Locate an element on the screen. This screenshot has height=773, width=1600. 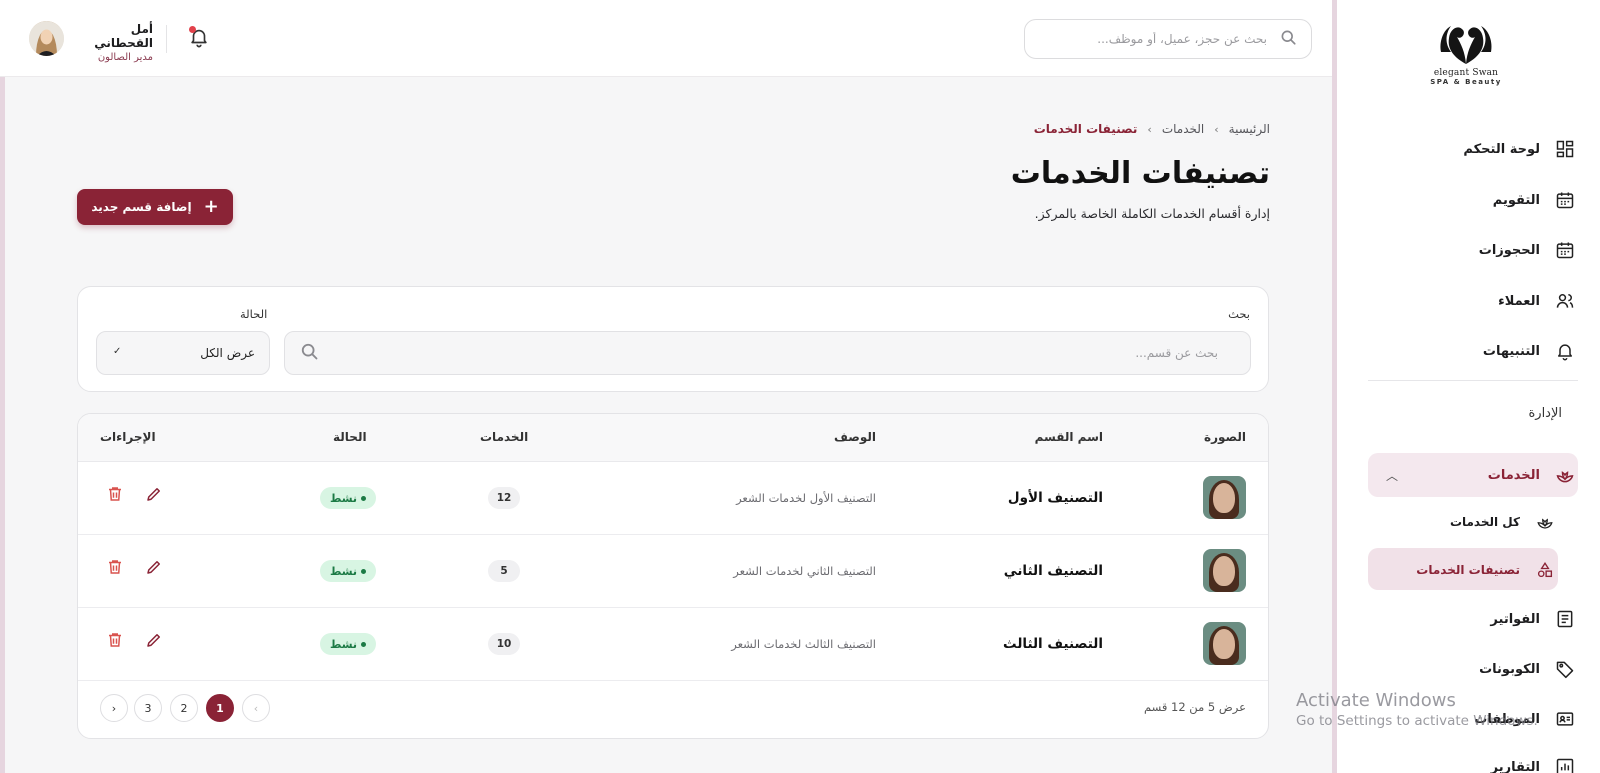
search-label: بحث is located at coordinates (1239, 314).